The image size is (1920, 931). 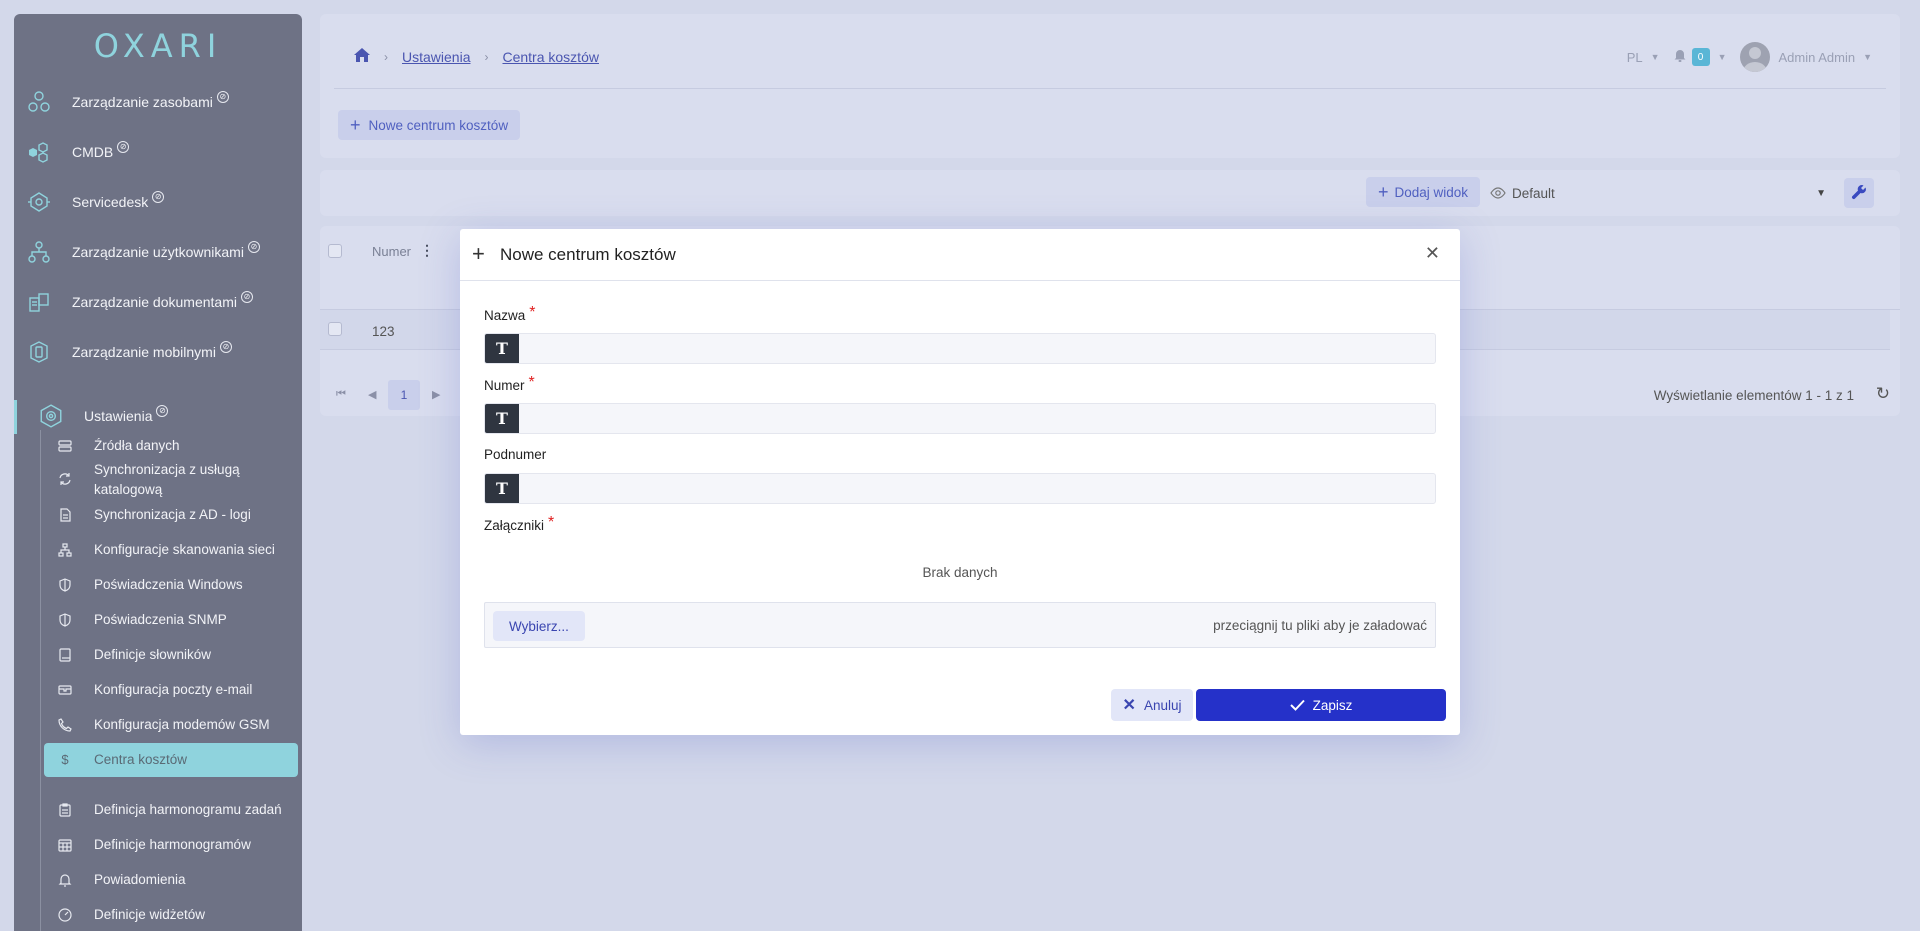 I want to click on gauge-icon: ⊘, so click(x=246, y=297).